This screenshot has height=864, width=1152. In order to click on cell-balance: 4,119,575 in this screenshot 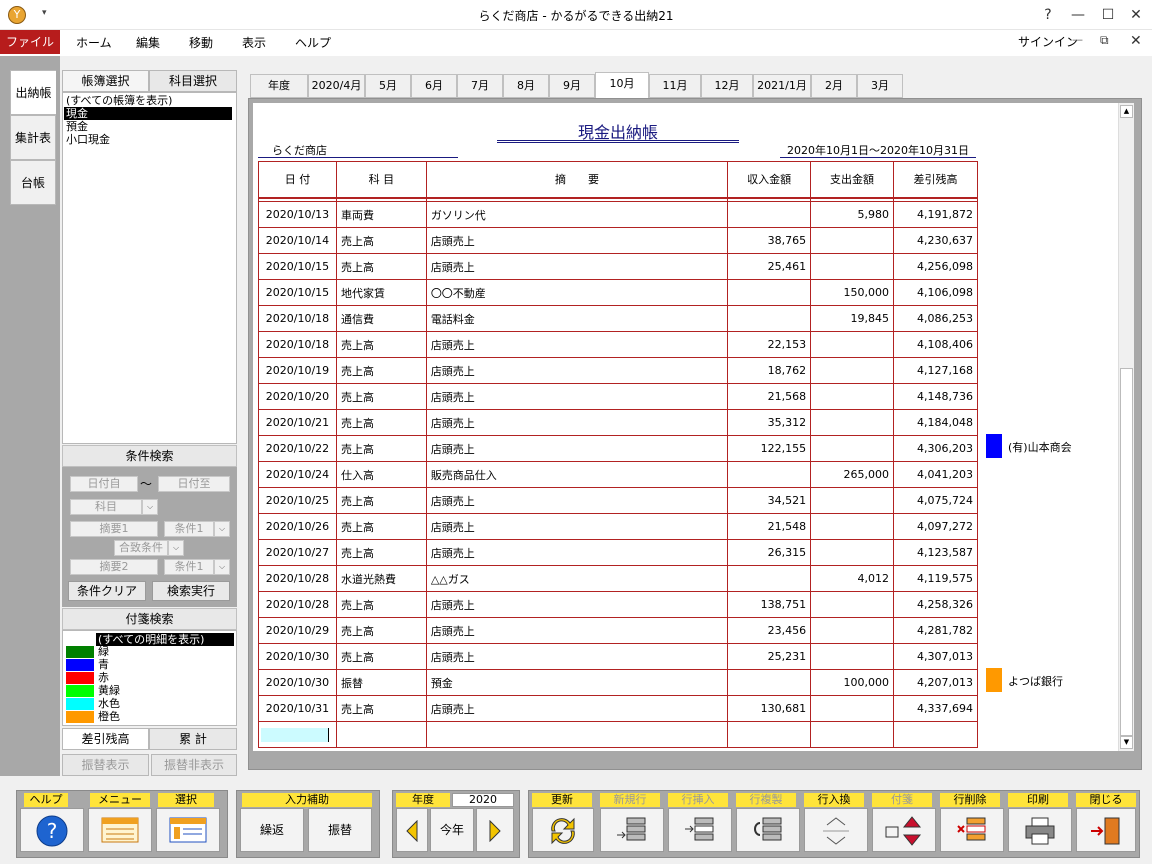, I will do `click(935, 578)`.